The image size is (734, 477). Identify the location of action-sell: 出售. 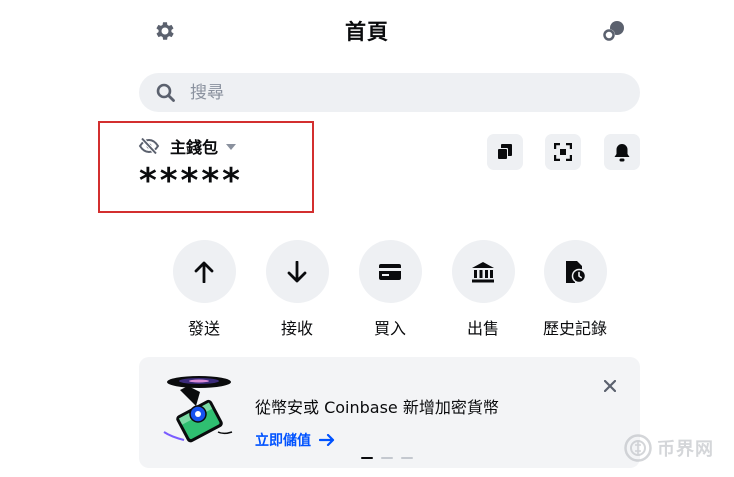
(483, 289).